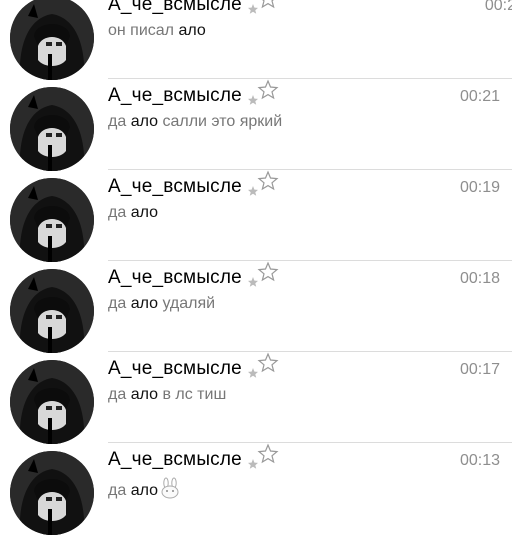  Describe the element at coordinates (170, 488) in the screenshot. I see `bunny-icon` at that location.